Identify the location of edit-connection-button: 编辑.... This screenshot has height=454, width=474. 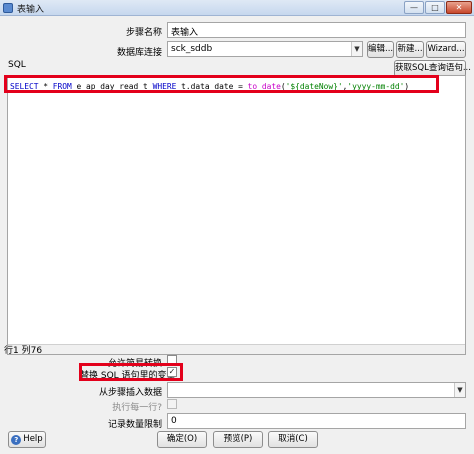
(380, 49).